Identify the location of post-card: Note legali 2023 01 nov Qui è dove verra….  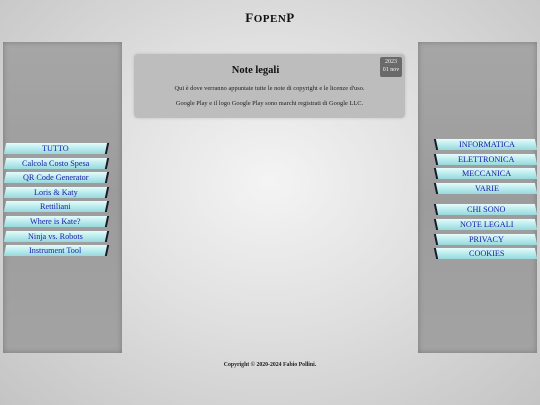
(269, 86).